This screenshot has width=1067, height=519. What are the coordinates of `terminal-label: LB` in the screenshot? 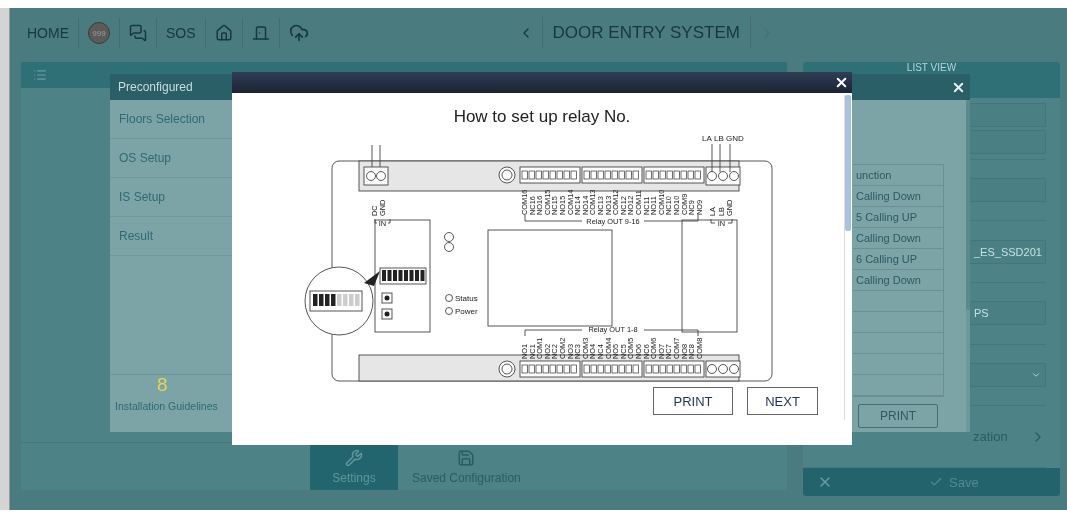 It's located at (719, 138).